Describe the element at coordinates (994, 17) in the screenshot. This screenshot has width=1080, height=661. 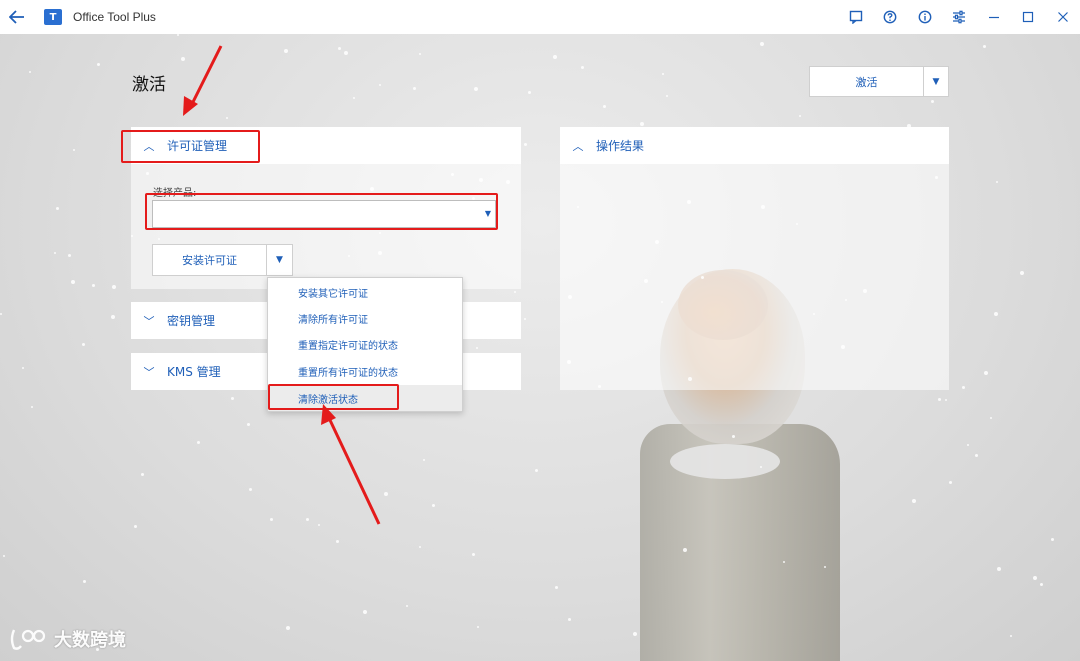
I see `minimize-icon` at that location.